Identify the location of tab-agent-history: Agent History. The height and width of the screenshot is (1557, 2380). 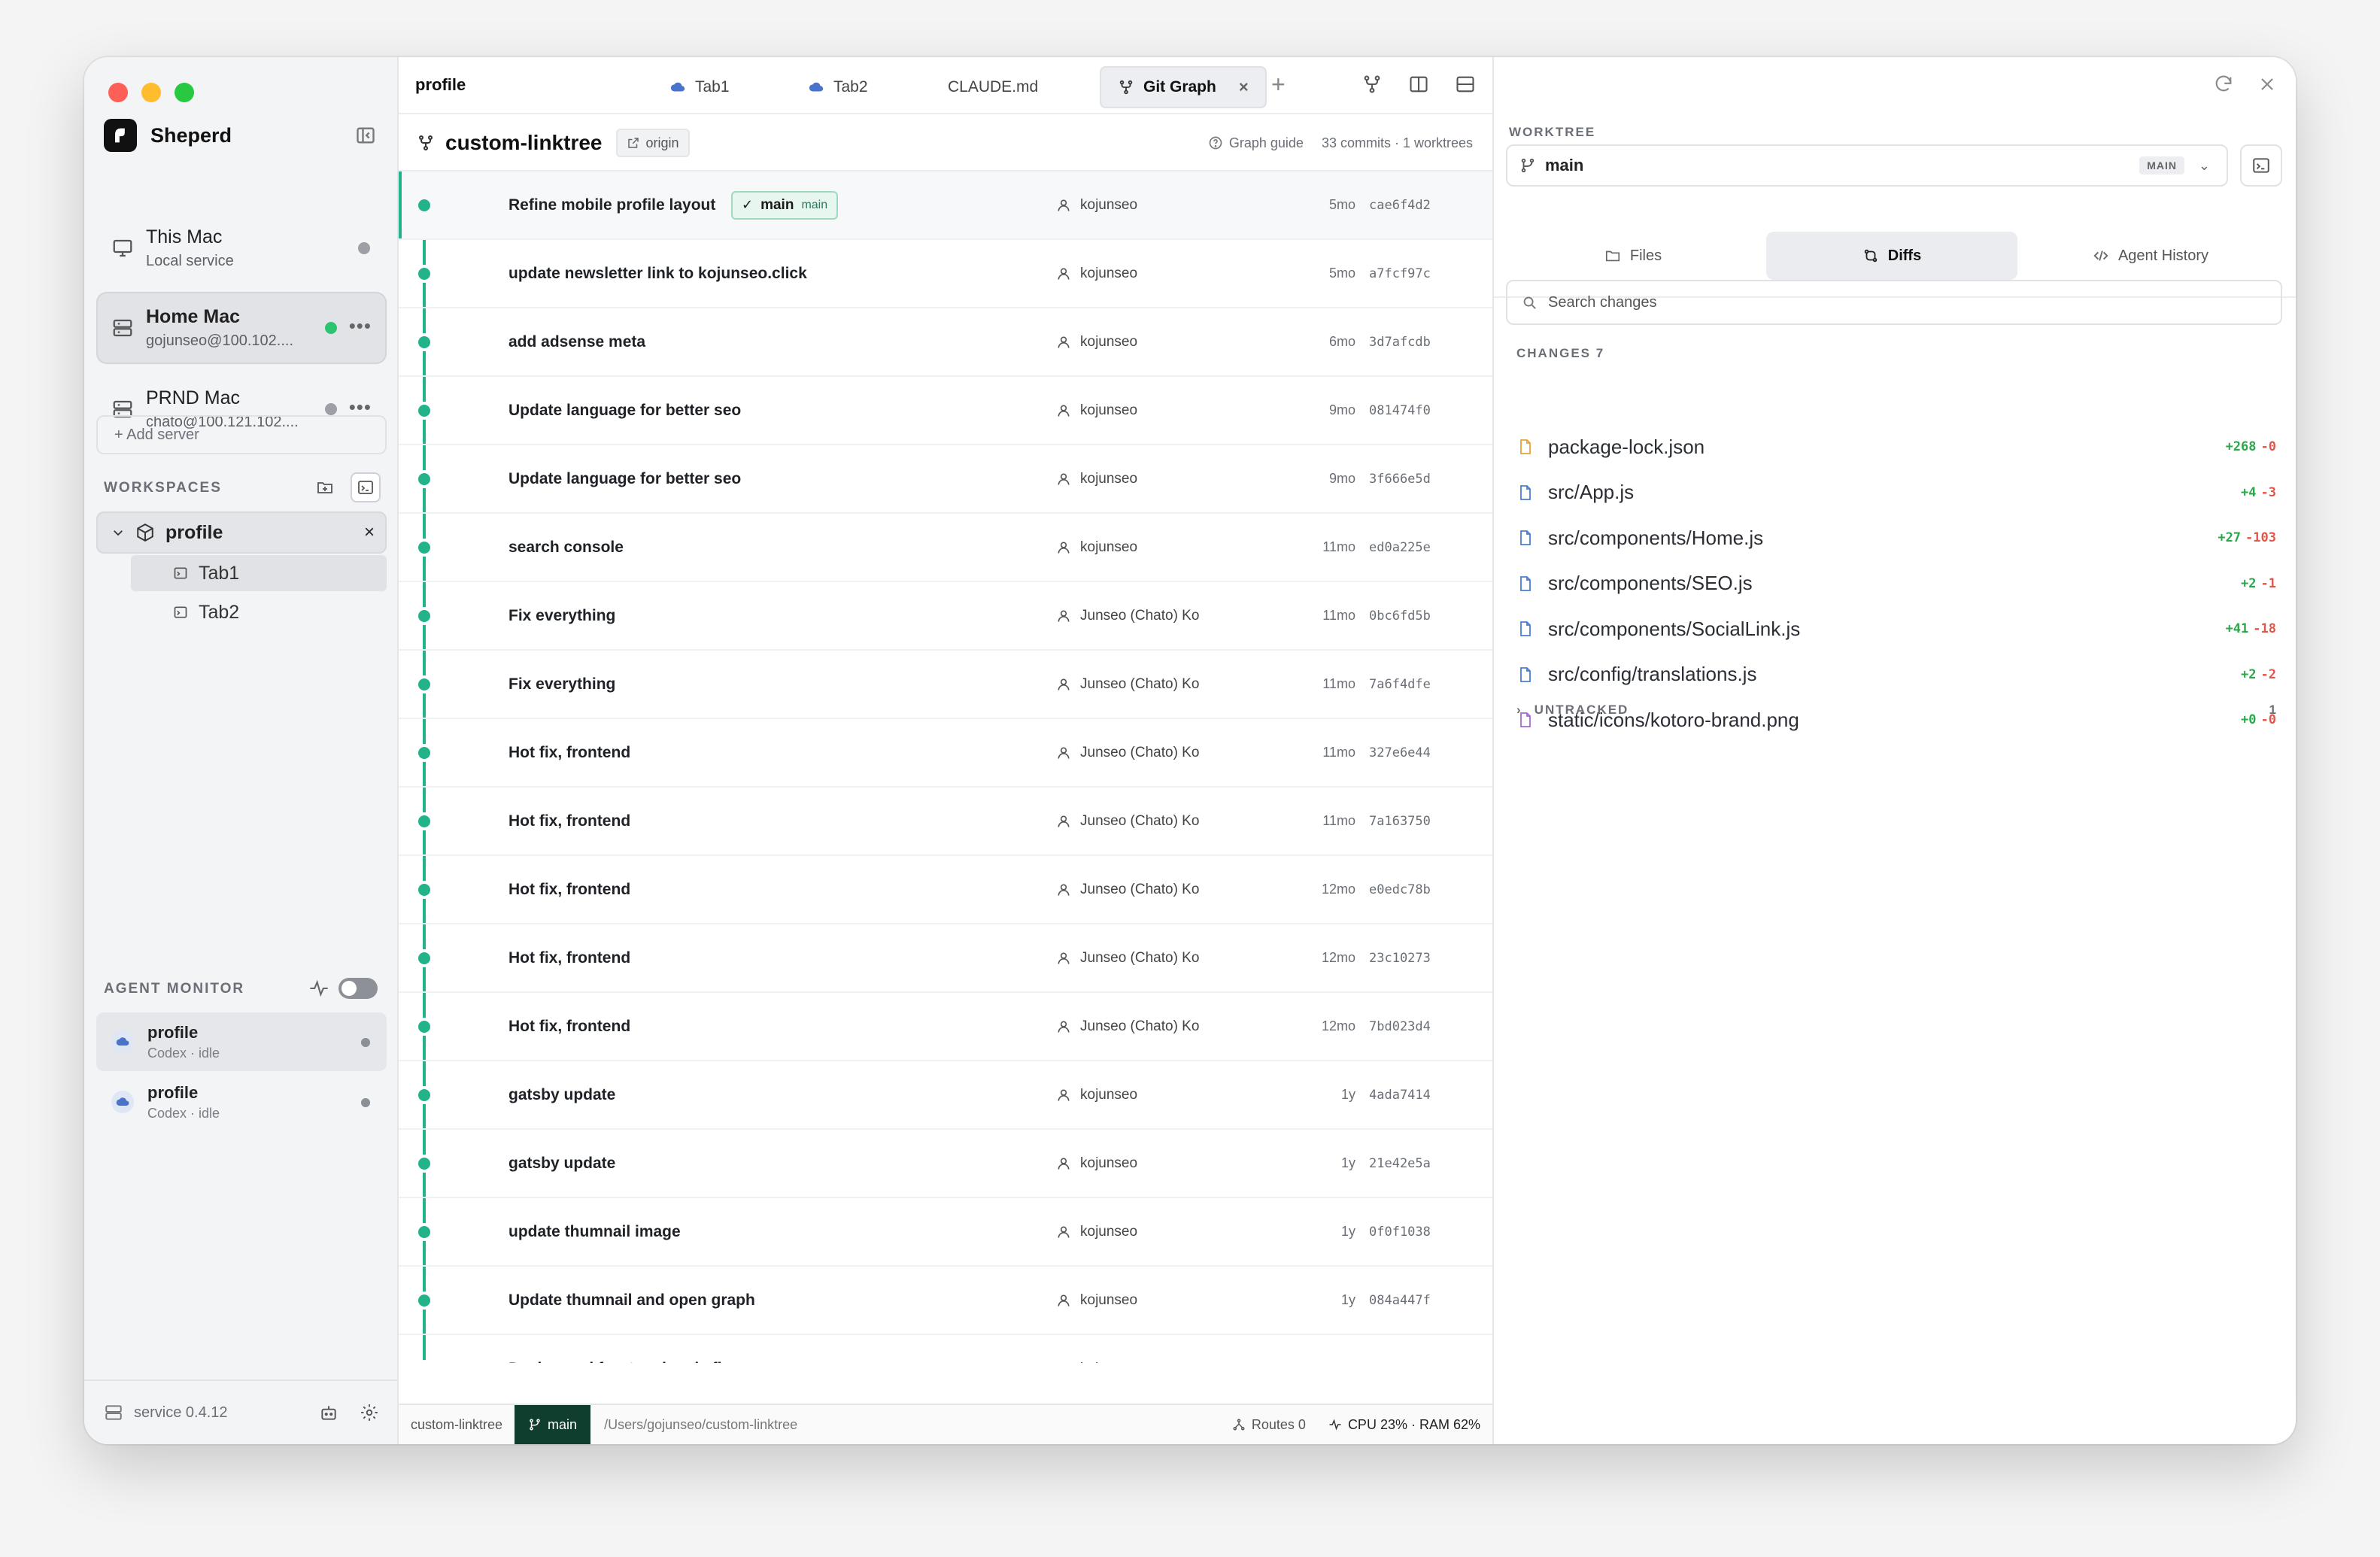
(2150, 256).